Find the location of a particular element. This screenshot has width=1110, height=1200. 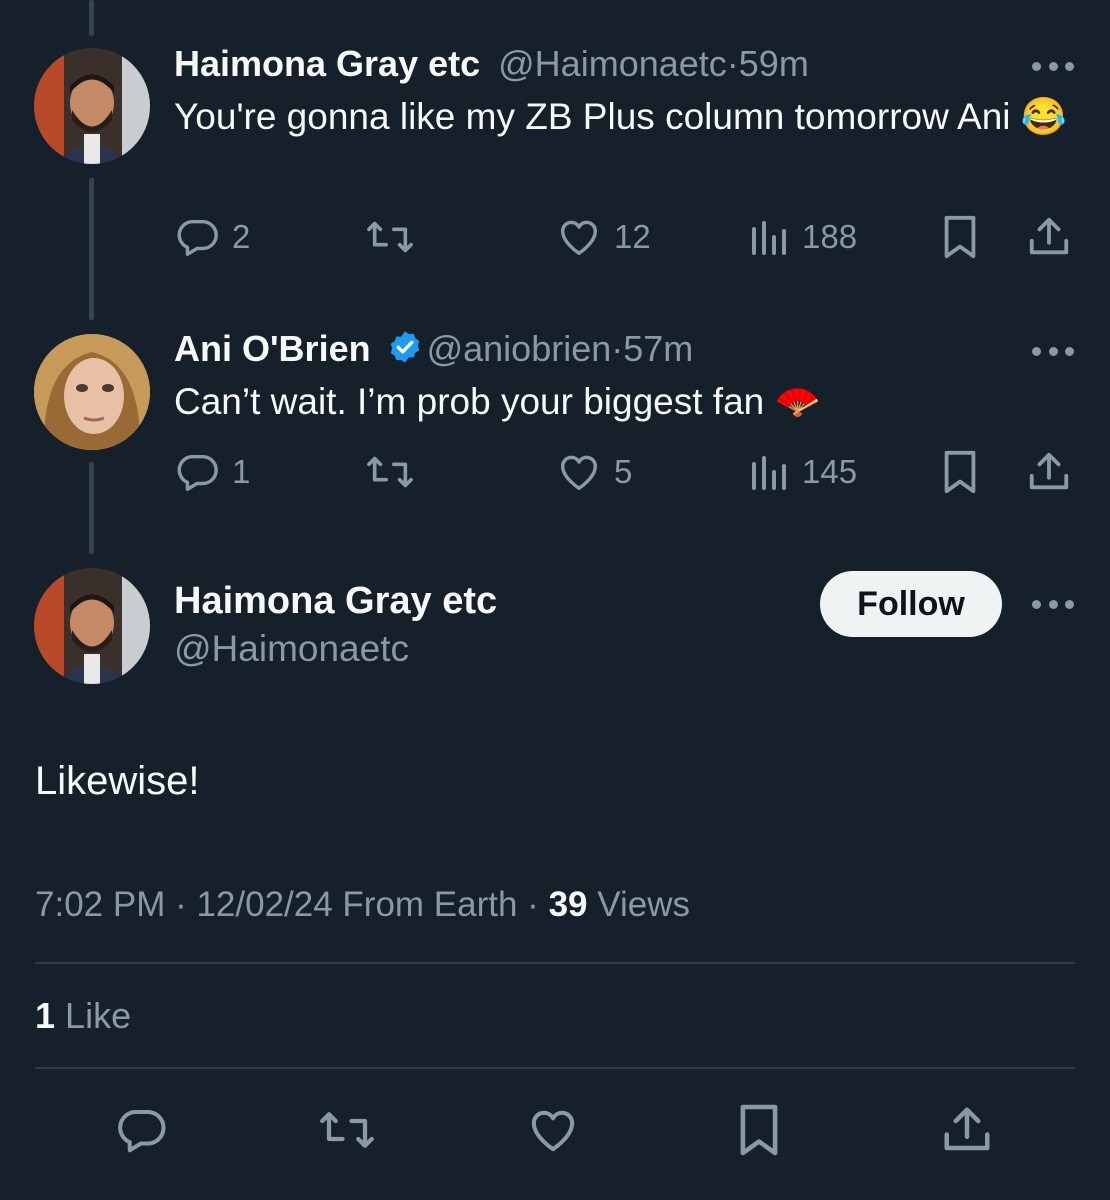

tweet-time: 59m is located at coordinates (774, 63).